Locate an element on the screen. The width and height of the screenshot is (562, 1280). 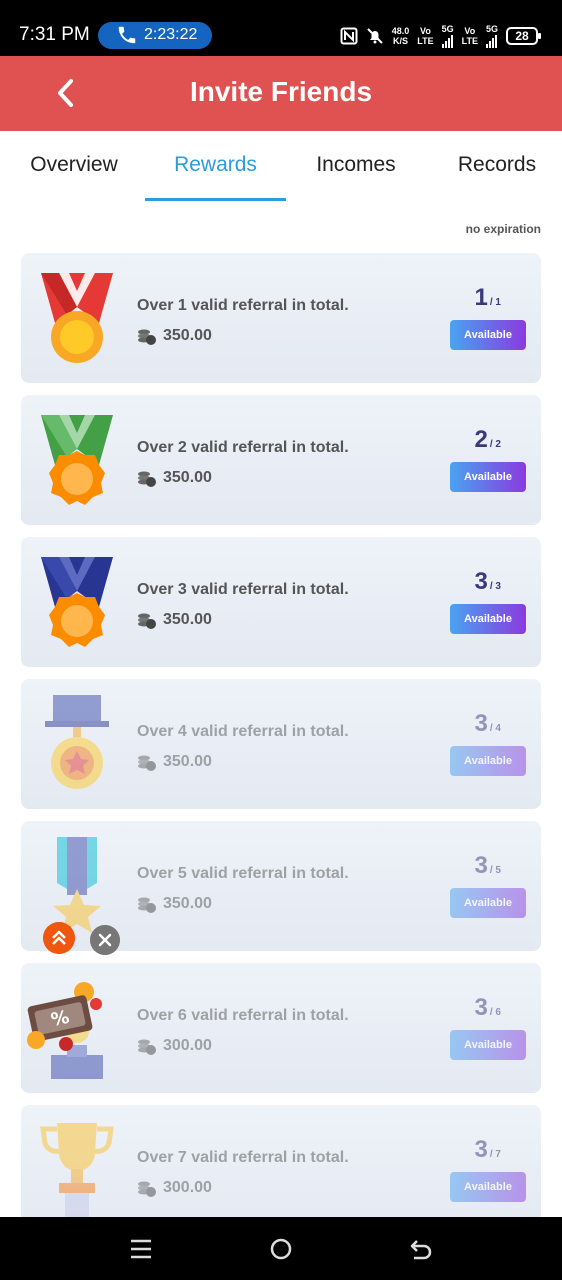
status-icons: 48.0 K/S Vo LTE 5G Vo LTE 5G 28 is located at coordinates (440, 36).